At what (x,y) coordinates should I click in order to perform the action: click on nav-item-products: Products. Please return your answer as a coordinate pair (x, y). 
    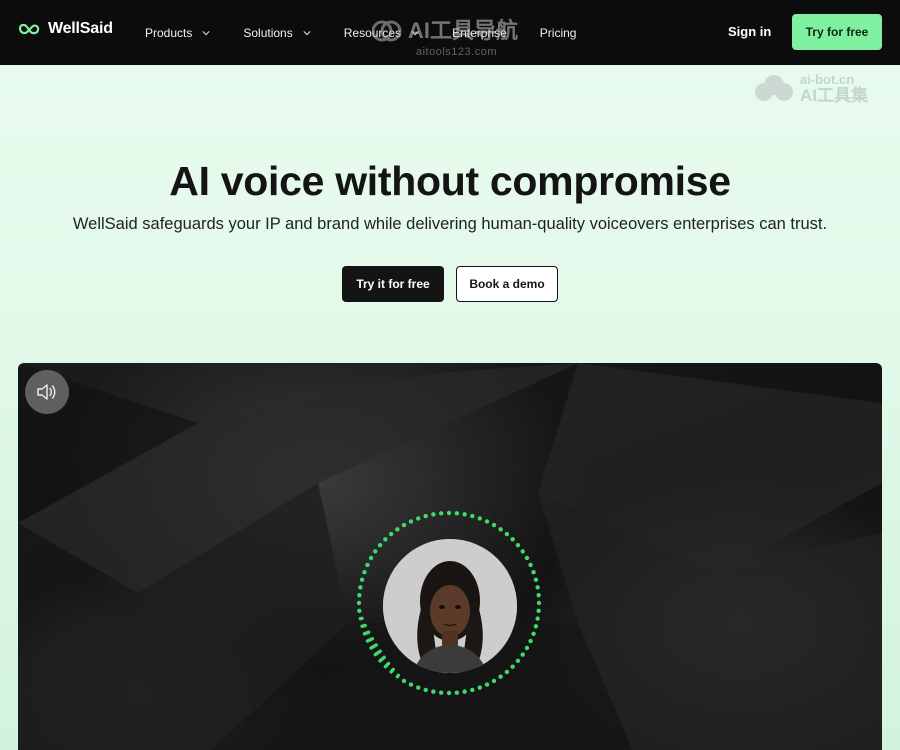
    Looking at the image, I should click on (177, 33).